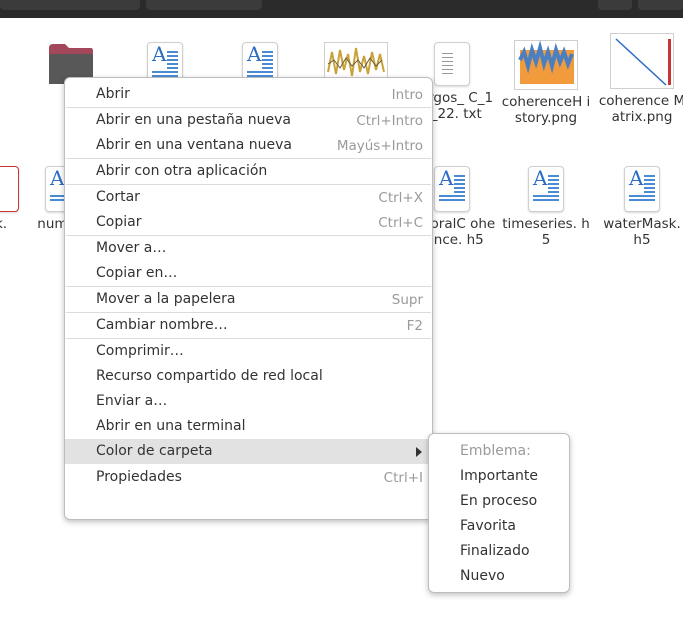 The width and height of the screenshot is (683, 621). Describe the element at coordinates (119, 222) in the screenshot. I see `menu-item-label: Copiar` at that location.